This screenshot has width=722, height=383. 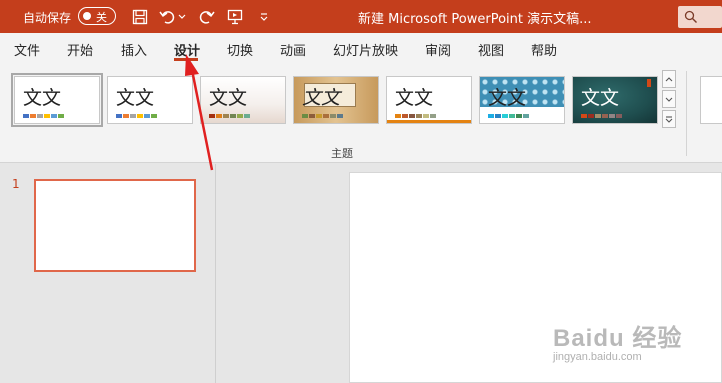 What do you see at coordinates (27, 49) in the screenshot?
I see `tab-file: 文件` at bounding box center [27, 49].